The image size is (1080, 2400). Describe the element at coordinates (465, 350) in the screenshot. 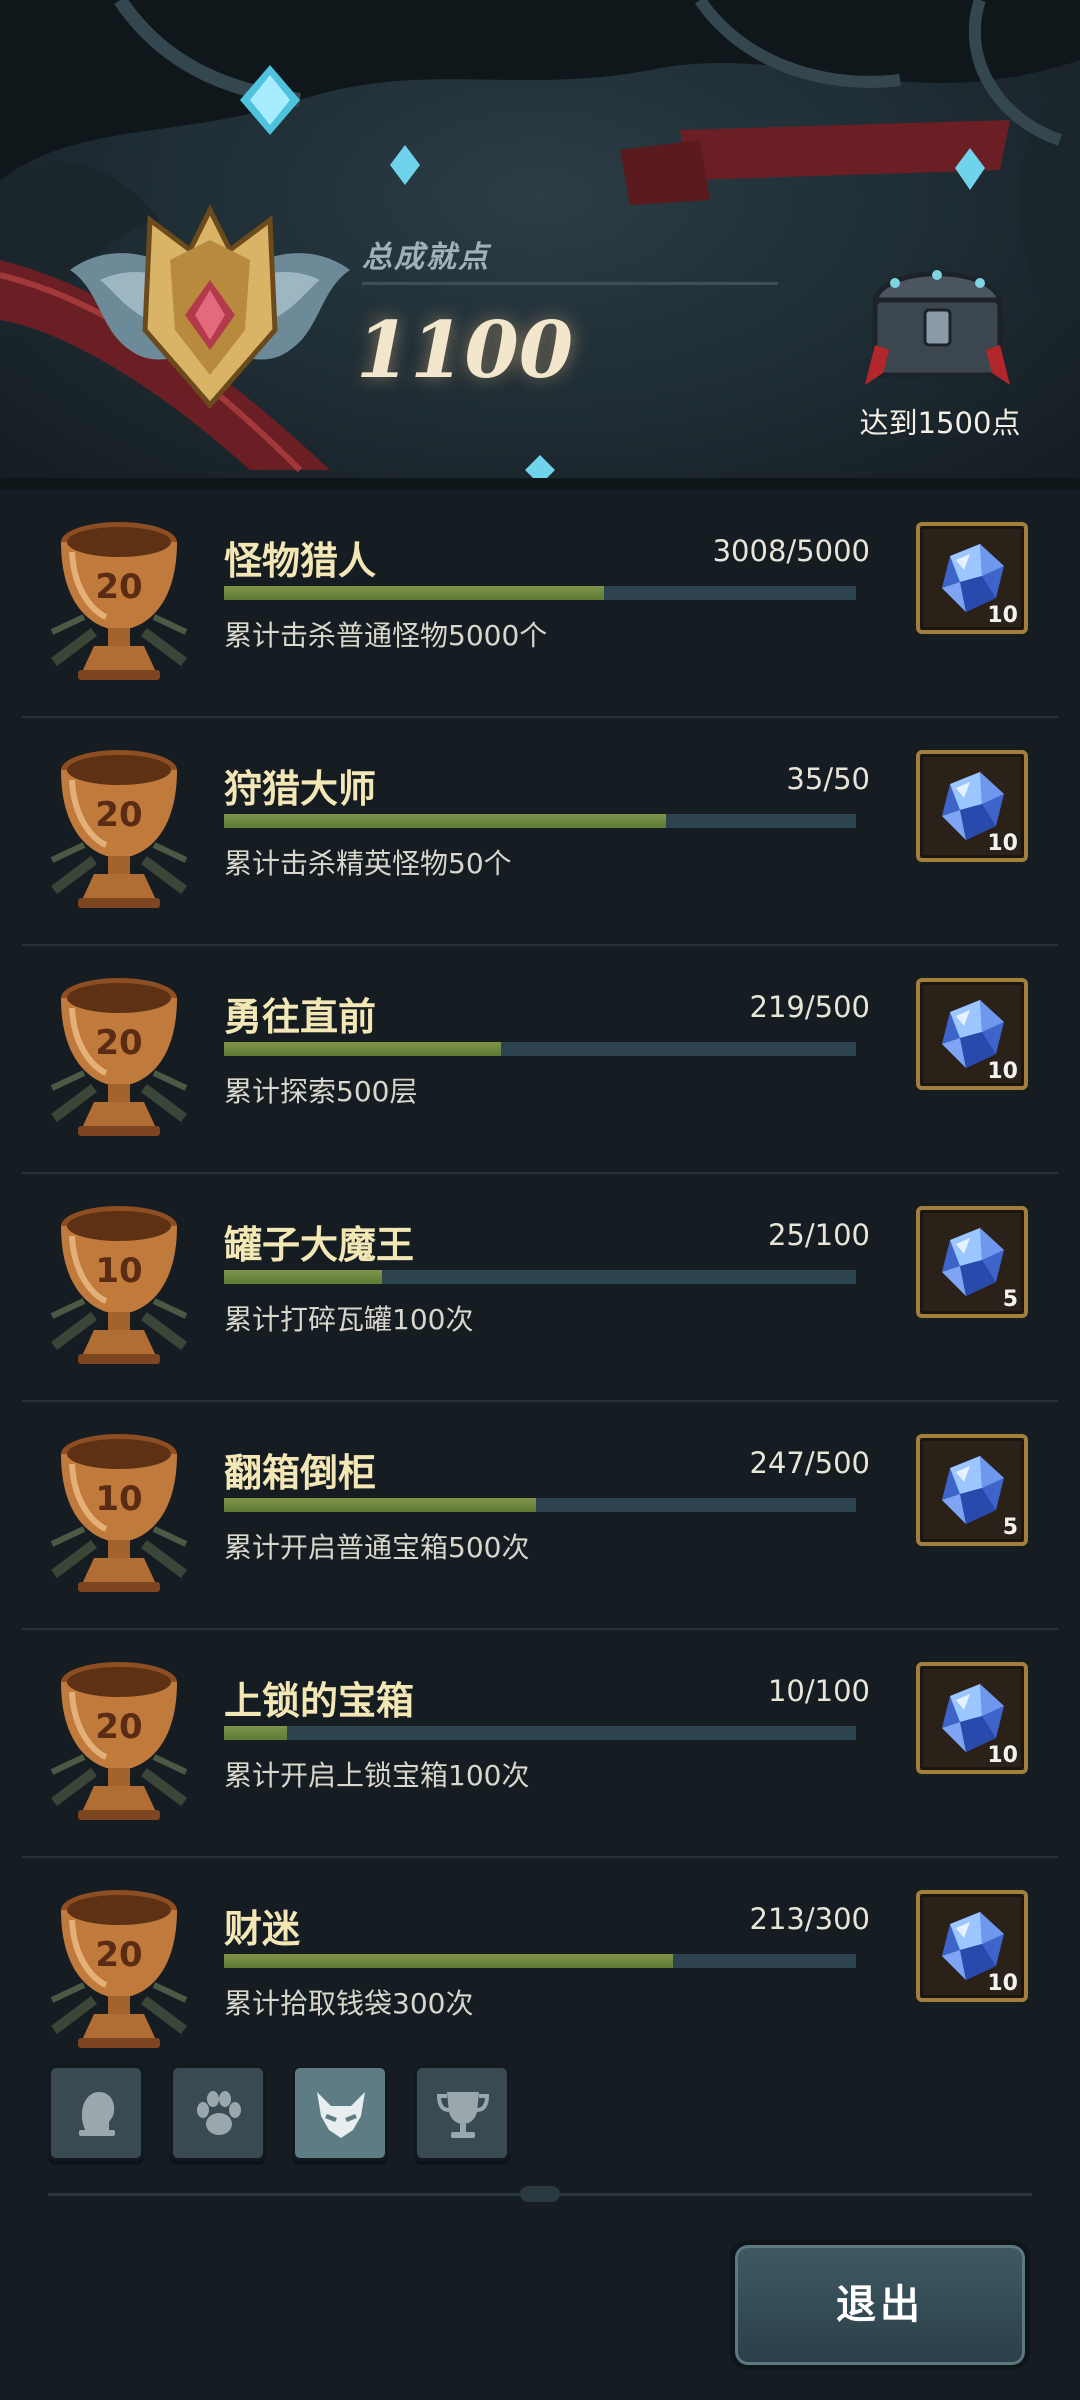

I see `total-points-value: 1100` at that location.